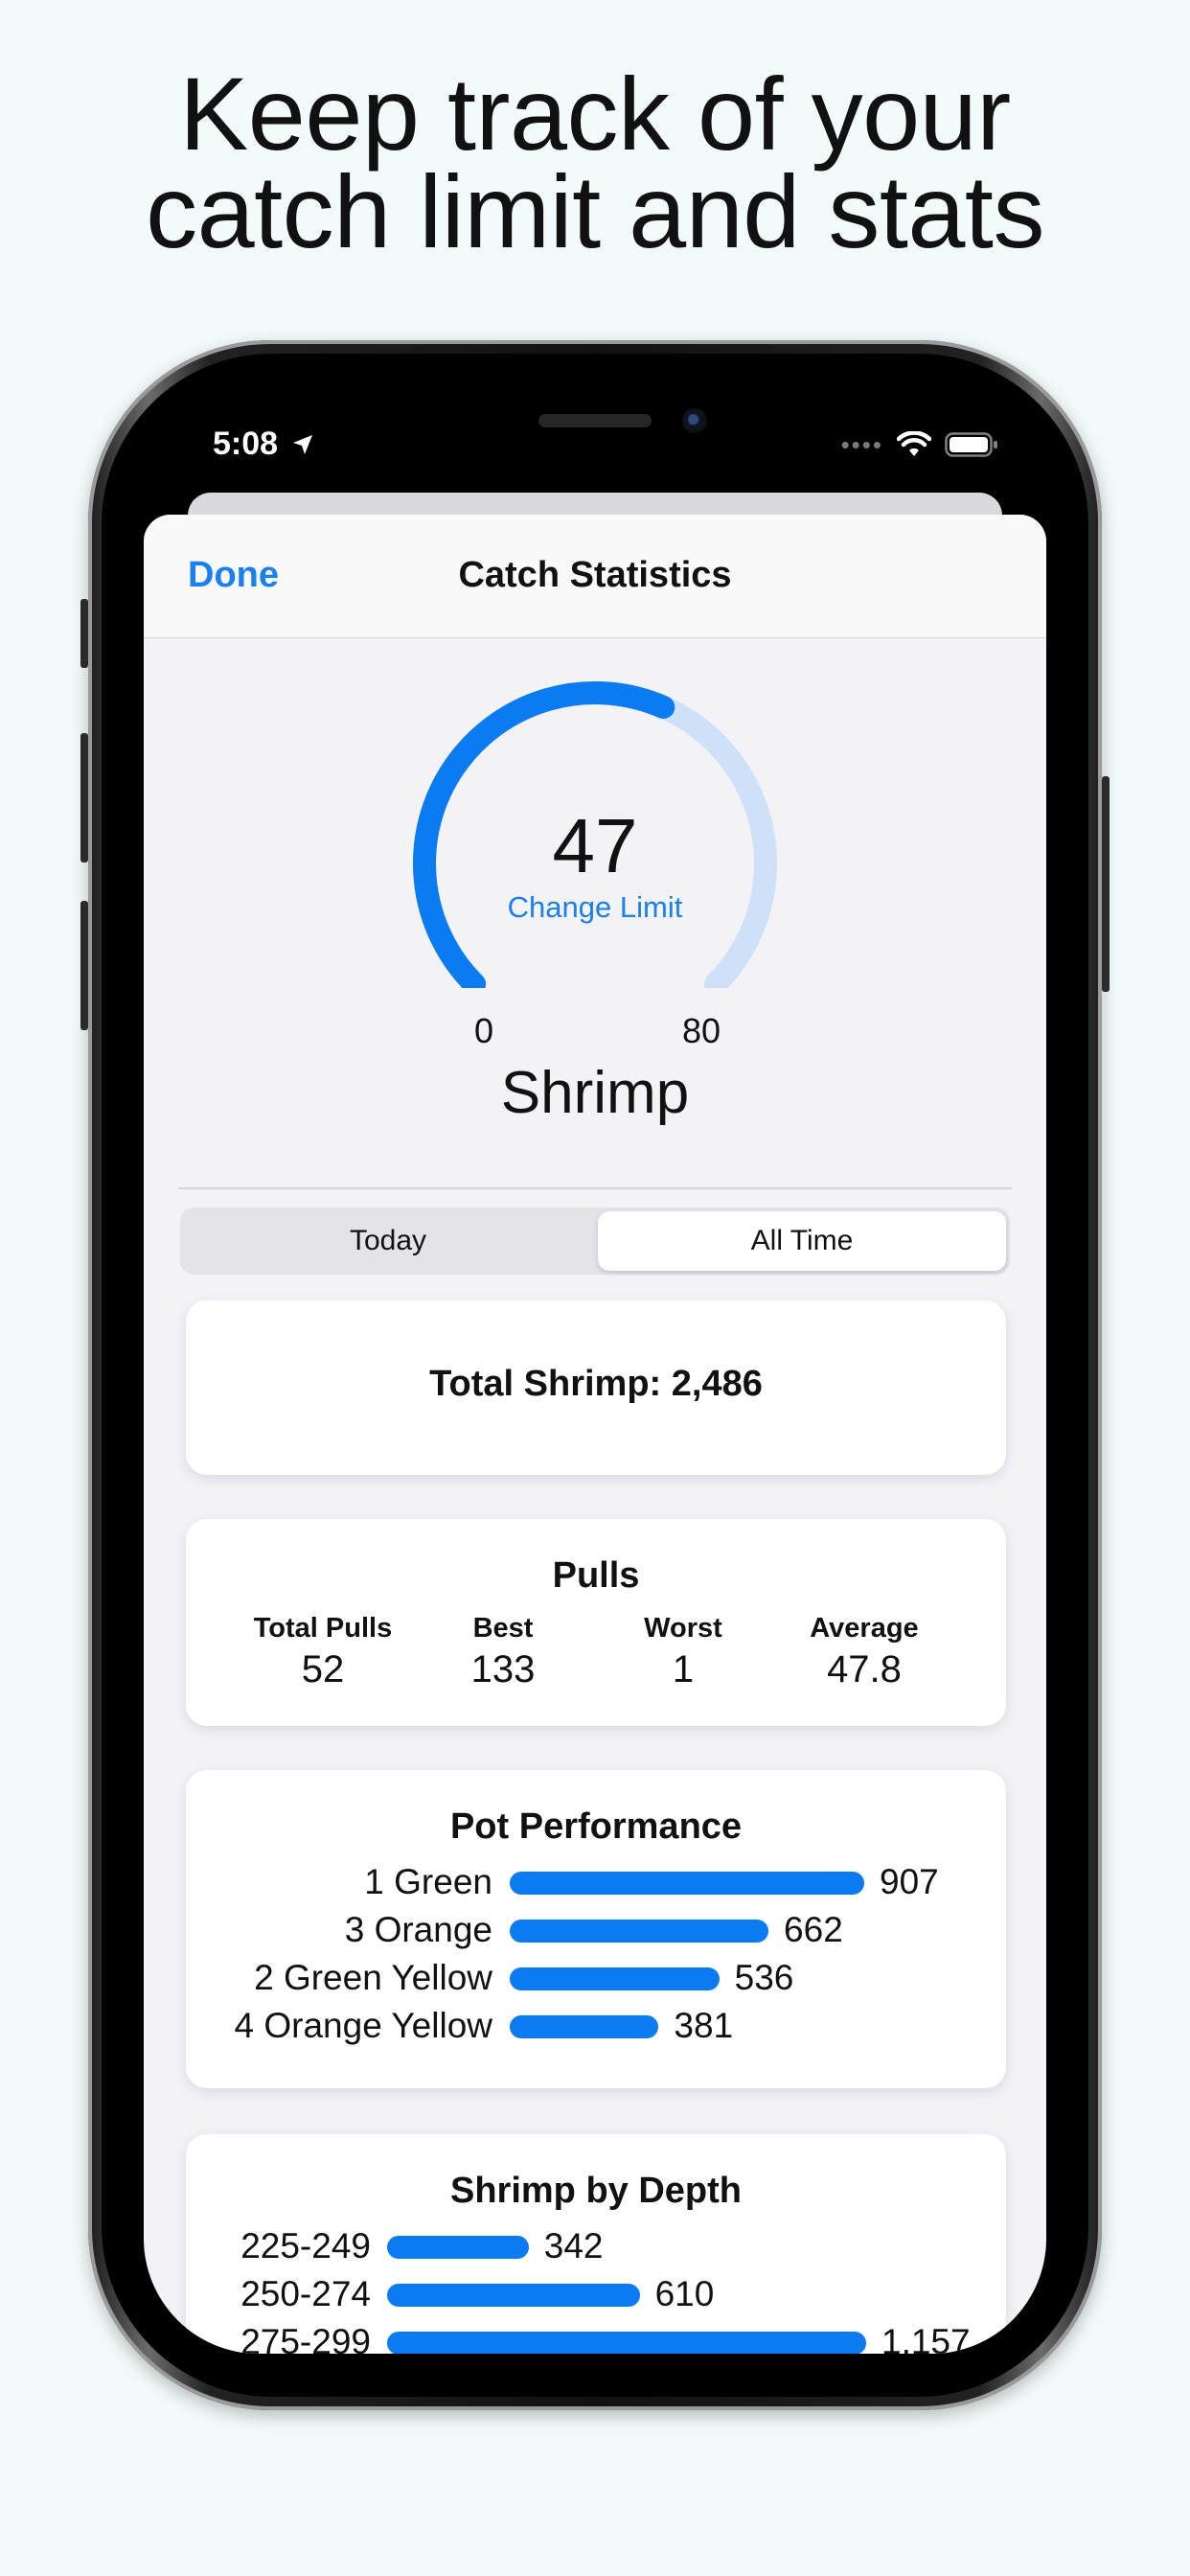 Image resolution: width=1190 pixels, height=2576 pixels. I want to click on gauge-value: 47, so click(595, 845).